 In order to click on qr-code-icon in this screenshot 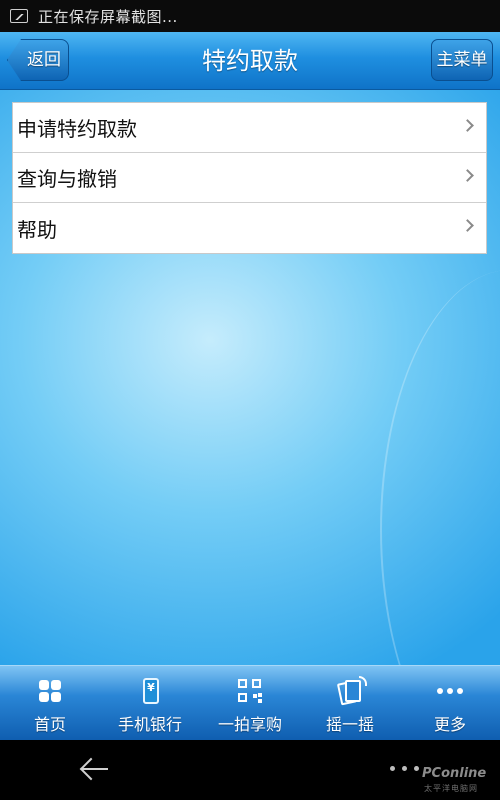, I will do `click(250, 691)`.